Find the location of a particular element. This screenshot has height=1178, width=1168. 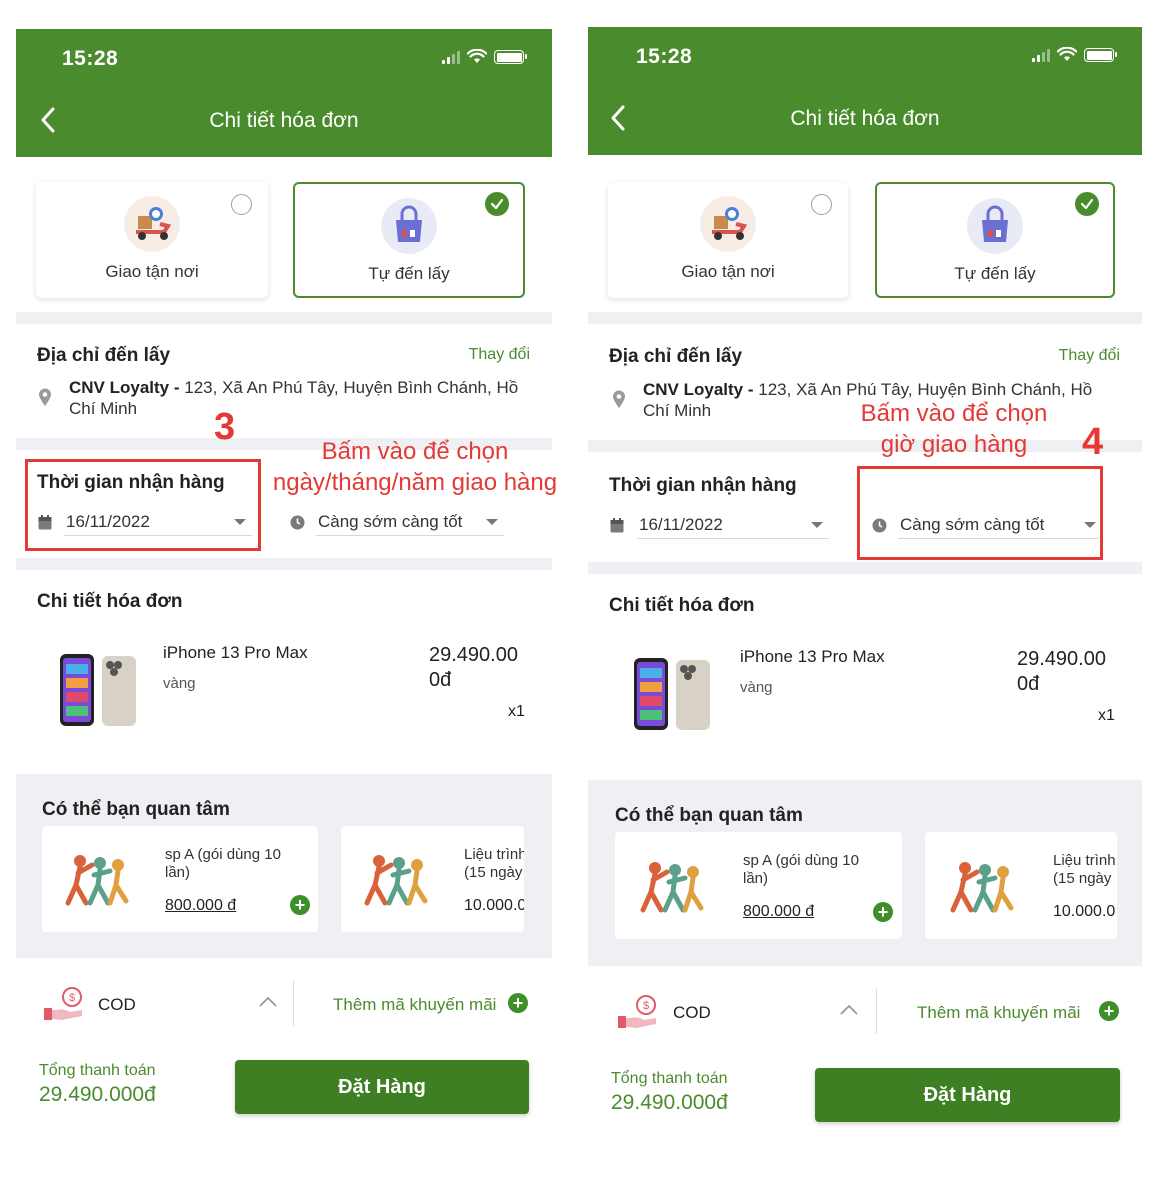

annotation-step-3: Bấm vào để chọn ngày/tháng/năm giao hàng is located at coordinates (415, 467).